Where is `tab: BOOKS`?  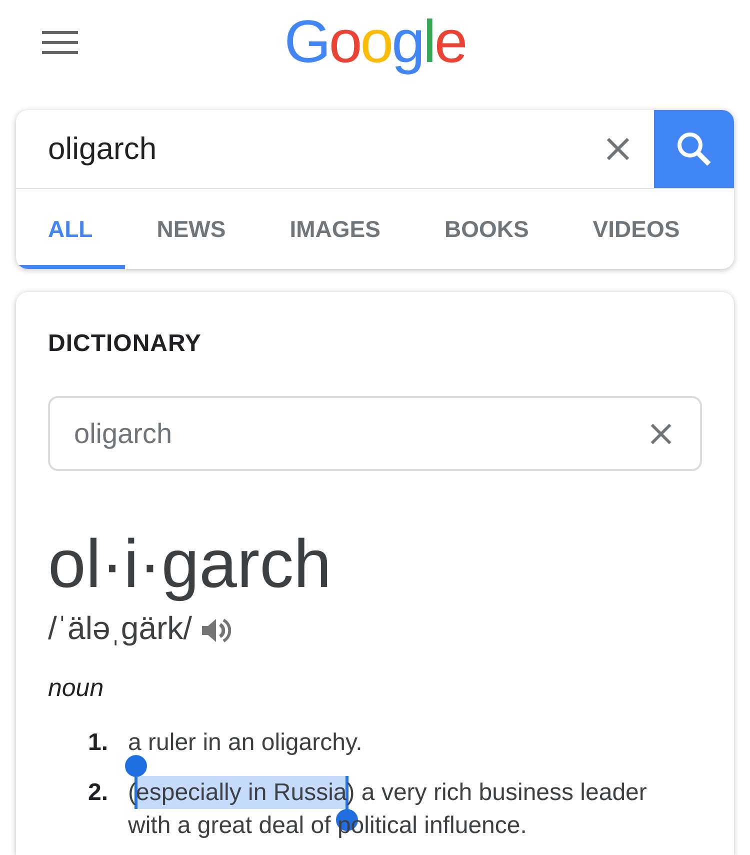
tab: BOOKS is located at coordinates (486, 229).